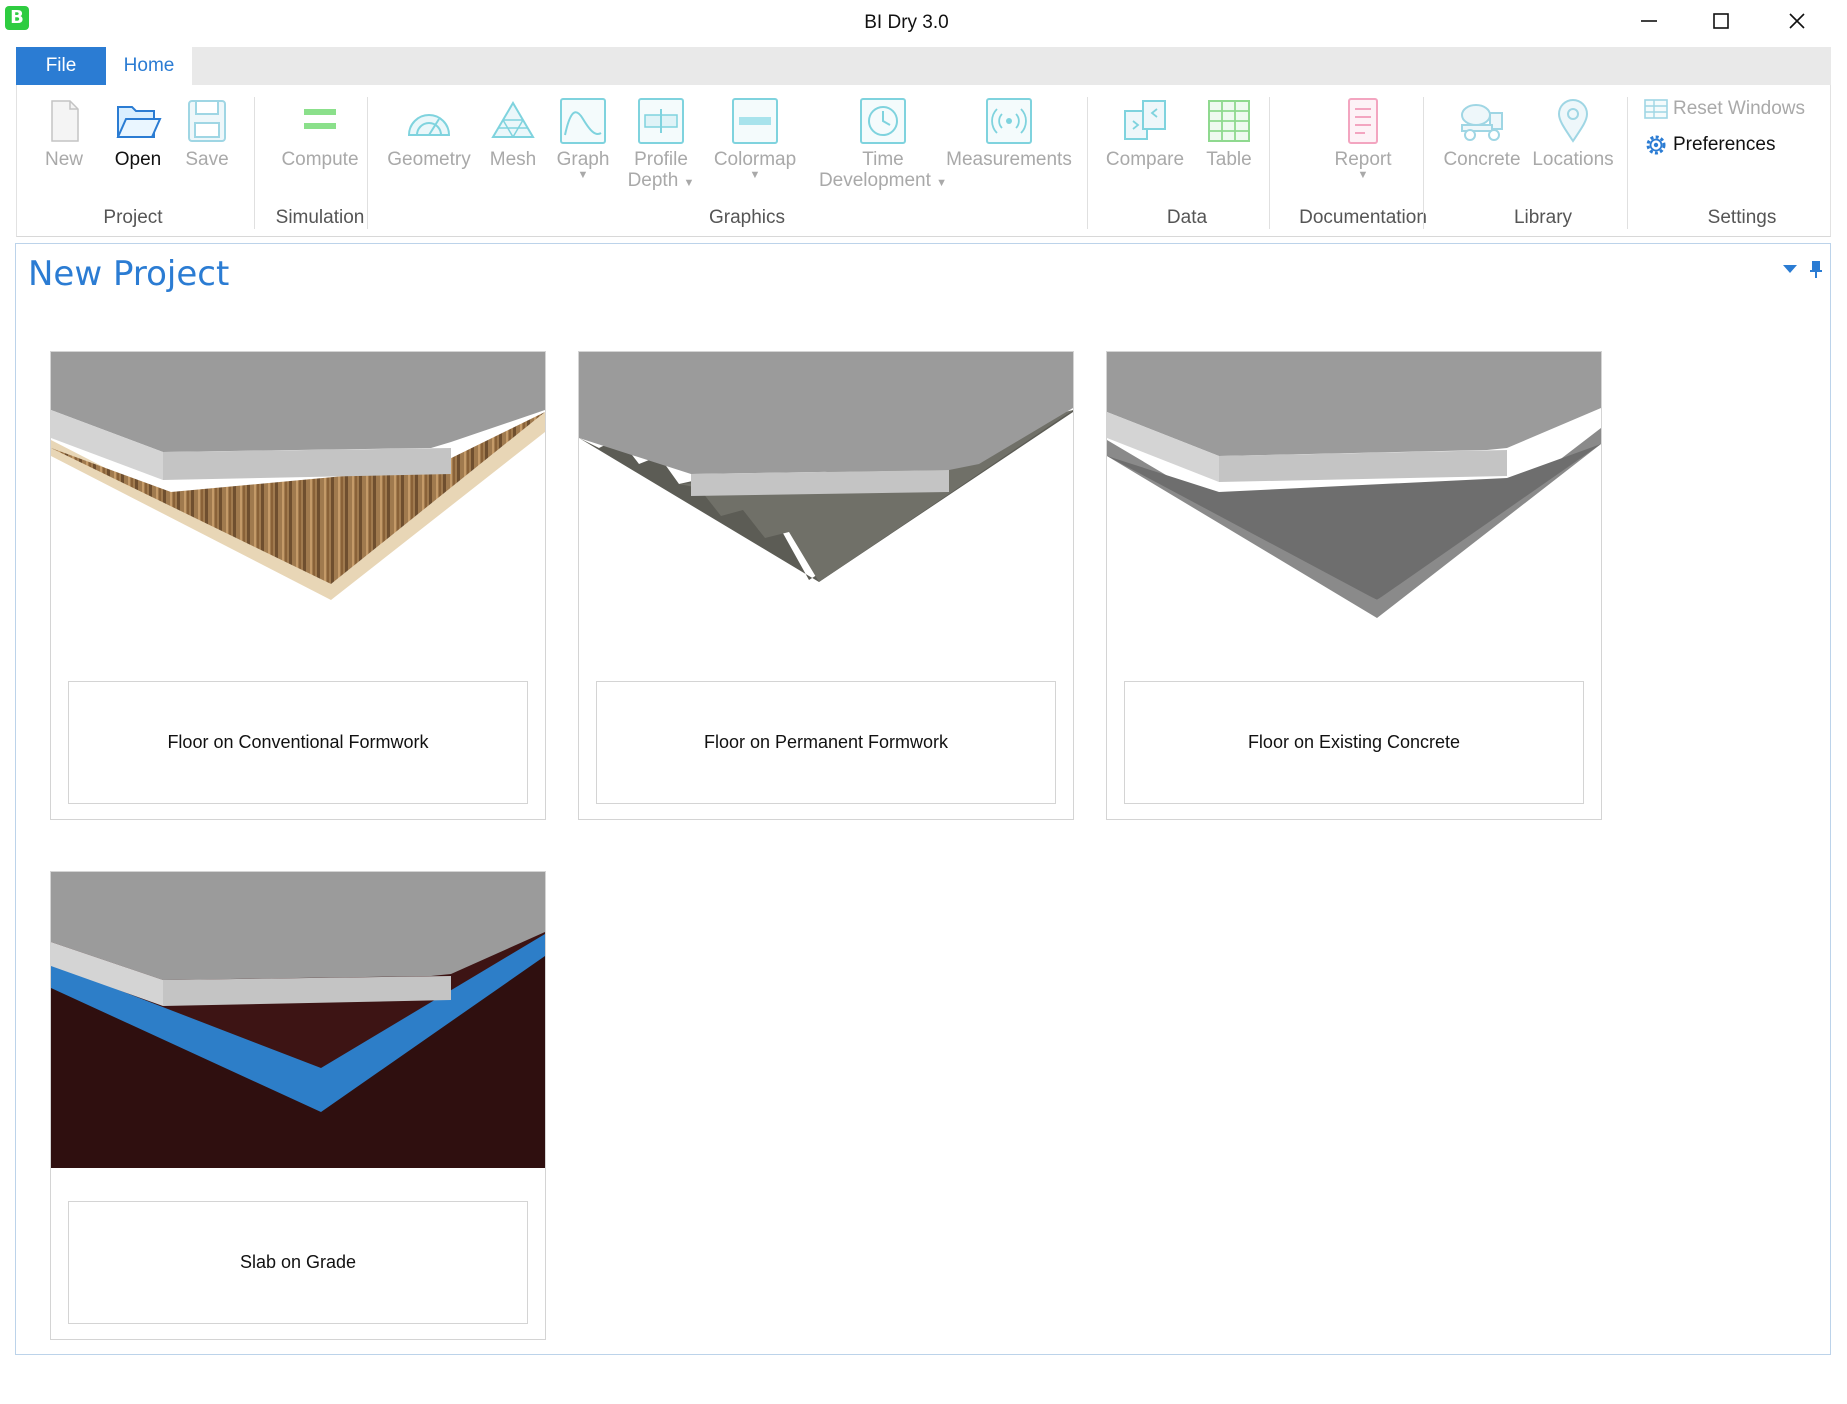  Describe the element at coordinates (149, 66) in the screenshot. I see `tab-home: Home` at that location.